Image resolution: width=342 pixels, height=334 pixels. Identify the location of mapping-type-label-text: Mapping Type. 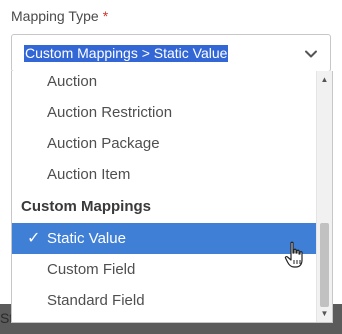
(55, 16).